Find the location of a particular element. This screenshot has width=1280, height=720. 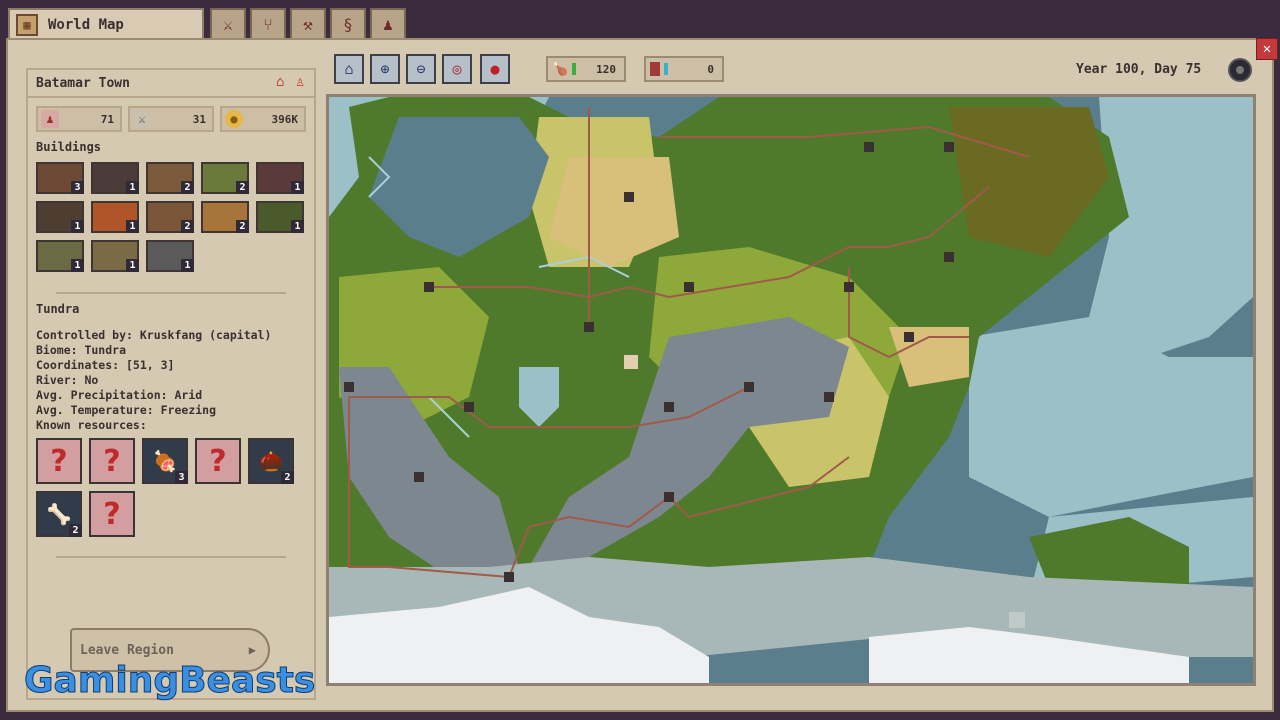

tab-tree-icon: ⑂ is located at coordinates (268, 23).